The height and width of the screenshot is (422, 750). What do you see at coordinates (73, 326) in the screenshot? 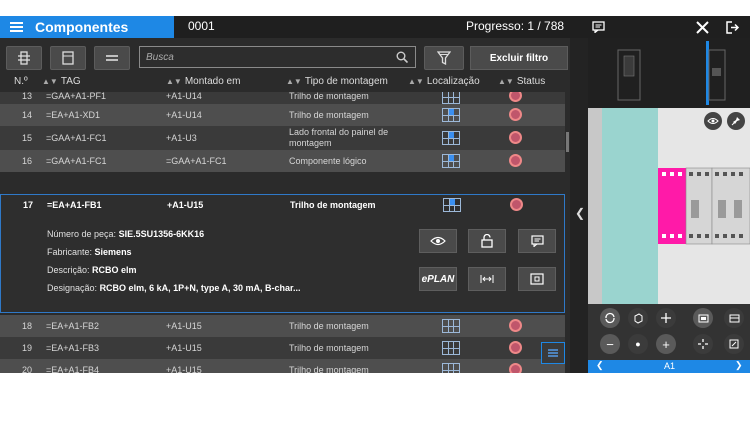
I see `row-tag: =EA+A1-FB2` at bounding box center [73, 326].